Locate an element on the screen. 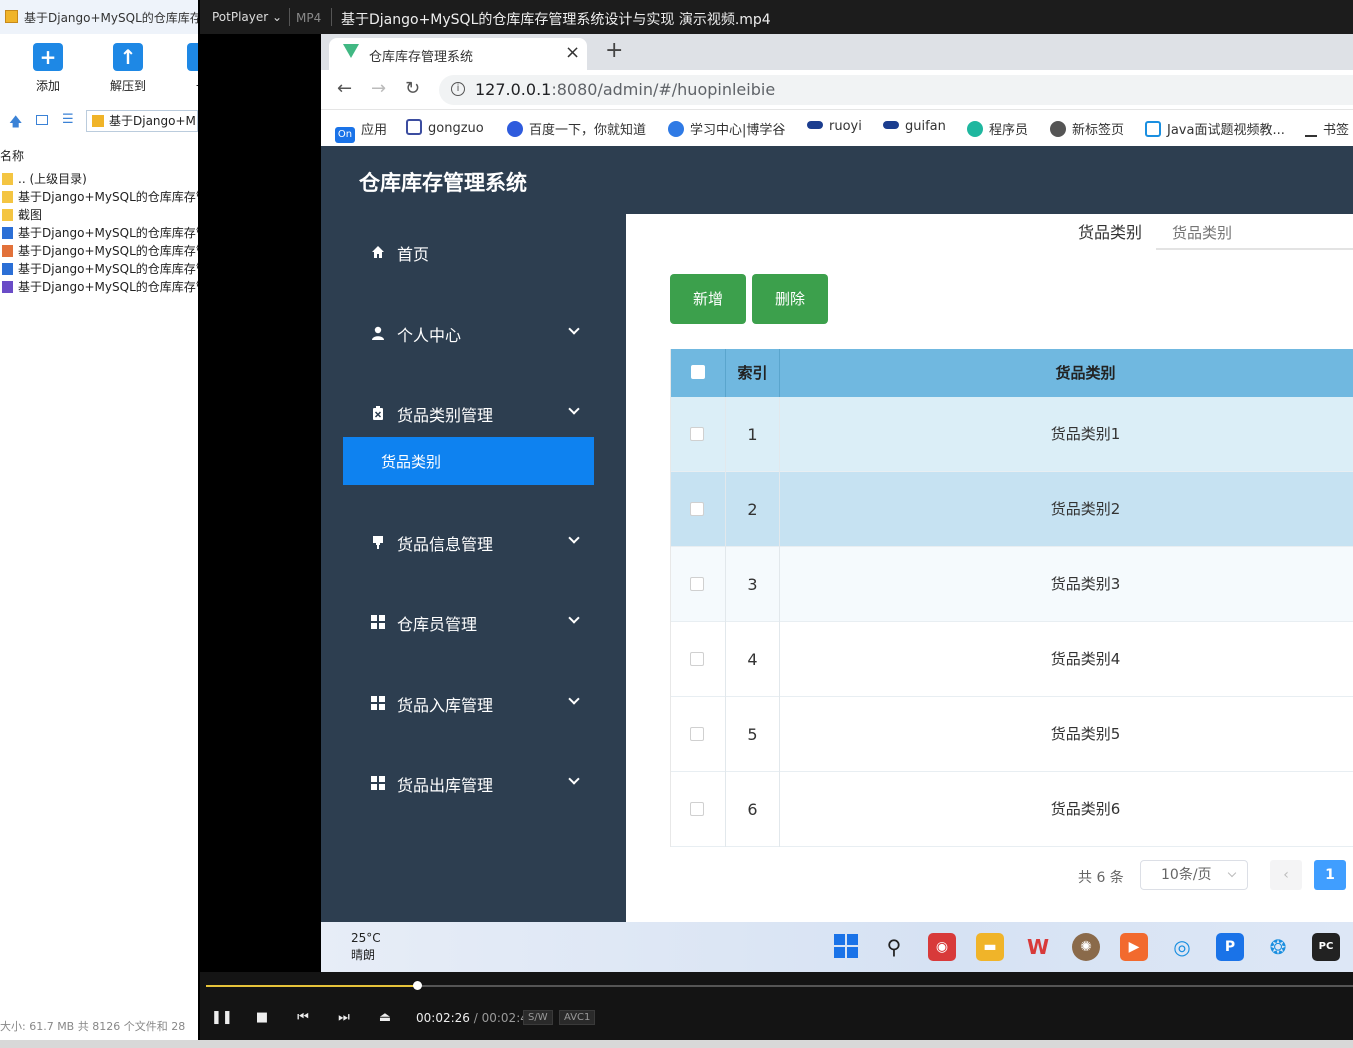 Image resolution: width=1353 pixels, height=1048 pixels. menu-item-category-mgmt: 货品类别管理 is located at coordinates (473, 413).